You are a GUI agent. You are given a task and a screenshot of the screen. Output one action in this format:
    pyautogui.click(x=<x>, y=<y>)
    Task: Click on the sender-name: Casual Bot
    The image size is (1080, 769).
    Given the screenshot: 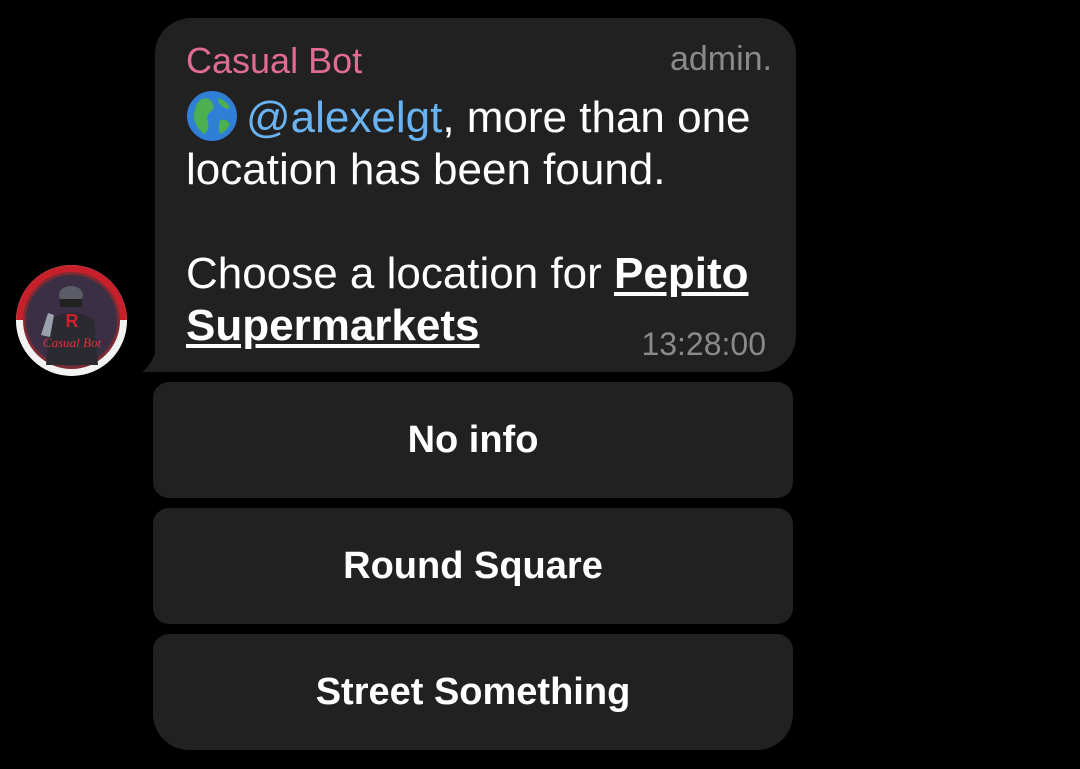 What is the action you would take?
    pyautogui.click(x=274, y=61)
    